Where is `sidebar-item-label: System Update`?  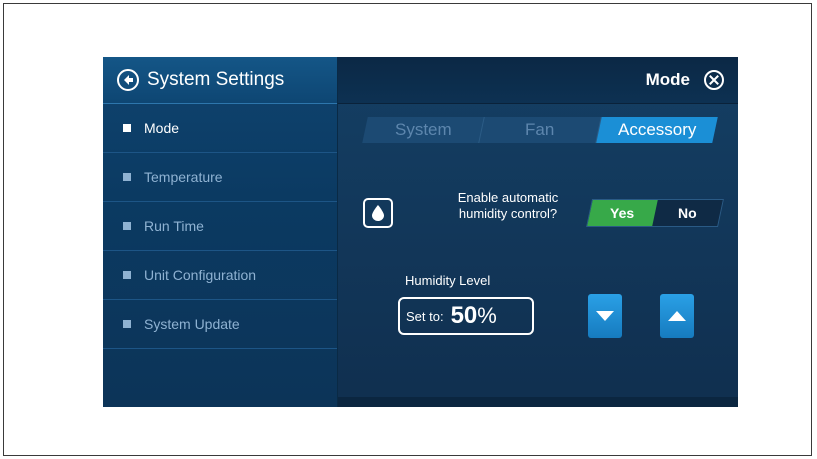
sidebar-item-label: System Update is located at coordinates (192, 324).